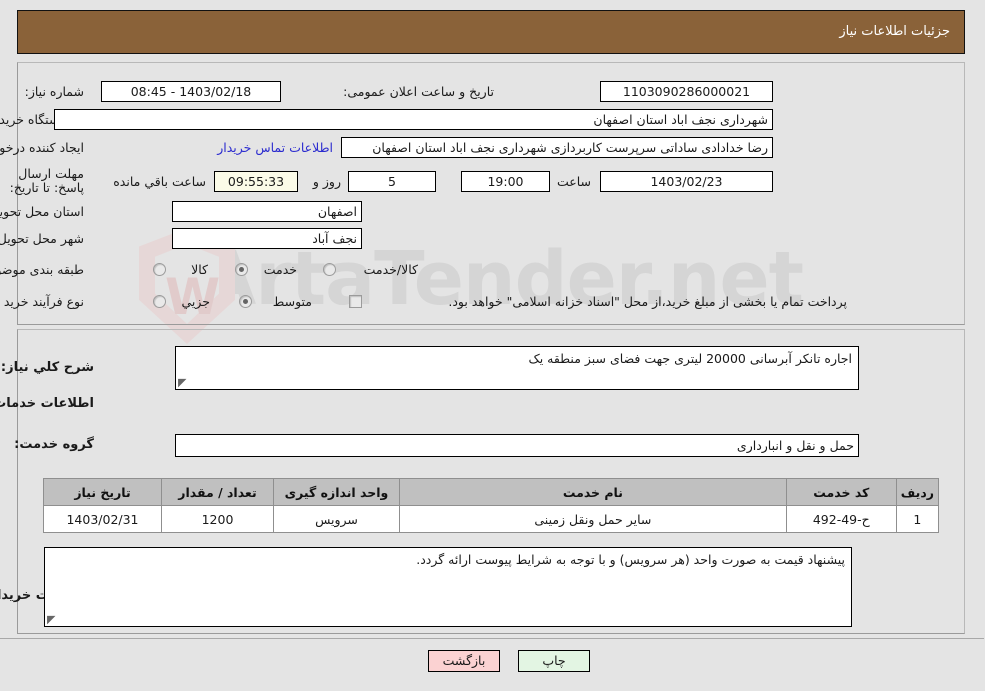 The image size is (985, 691). What do you see at coordinates (55, 444) in the screenshot?
I see `service-group-label: گروه خدمت:` at bounding box center [55, 444].